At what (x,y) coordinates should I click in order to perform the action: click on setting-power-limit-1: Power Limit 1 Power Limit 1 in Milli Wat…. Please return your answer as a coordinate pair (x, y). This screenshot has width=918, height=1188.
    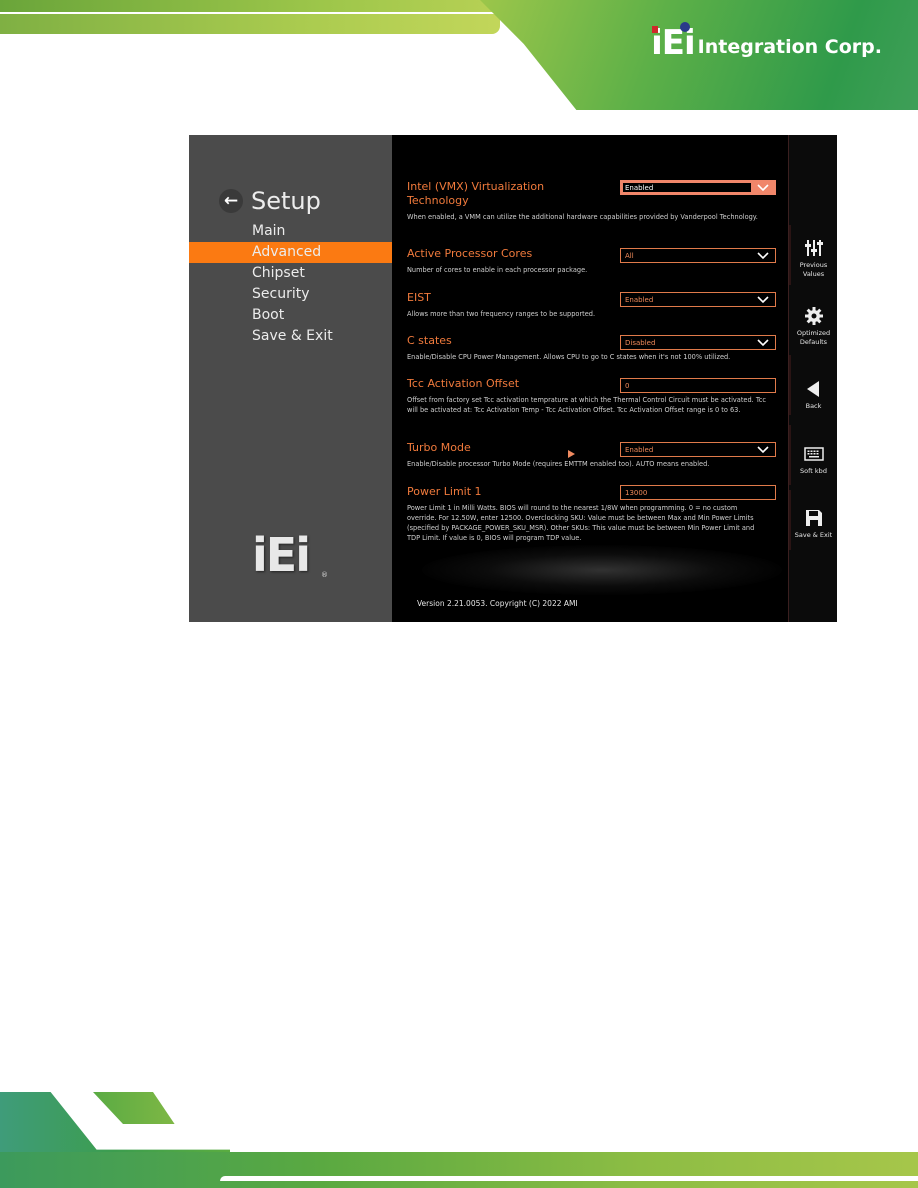
    Looking at the image, I should click on (591, 514).